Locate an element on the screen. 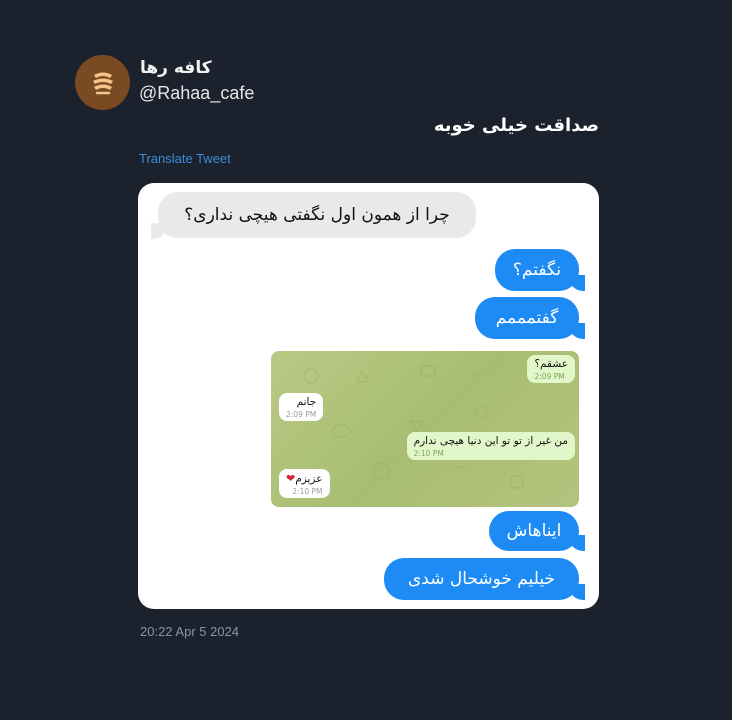 The width and height of the screenshot is (732, 720). heart-icon: ❤ is located at coordinates (291, 478).